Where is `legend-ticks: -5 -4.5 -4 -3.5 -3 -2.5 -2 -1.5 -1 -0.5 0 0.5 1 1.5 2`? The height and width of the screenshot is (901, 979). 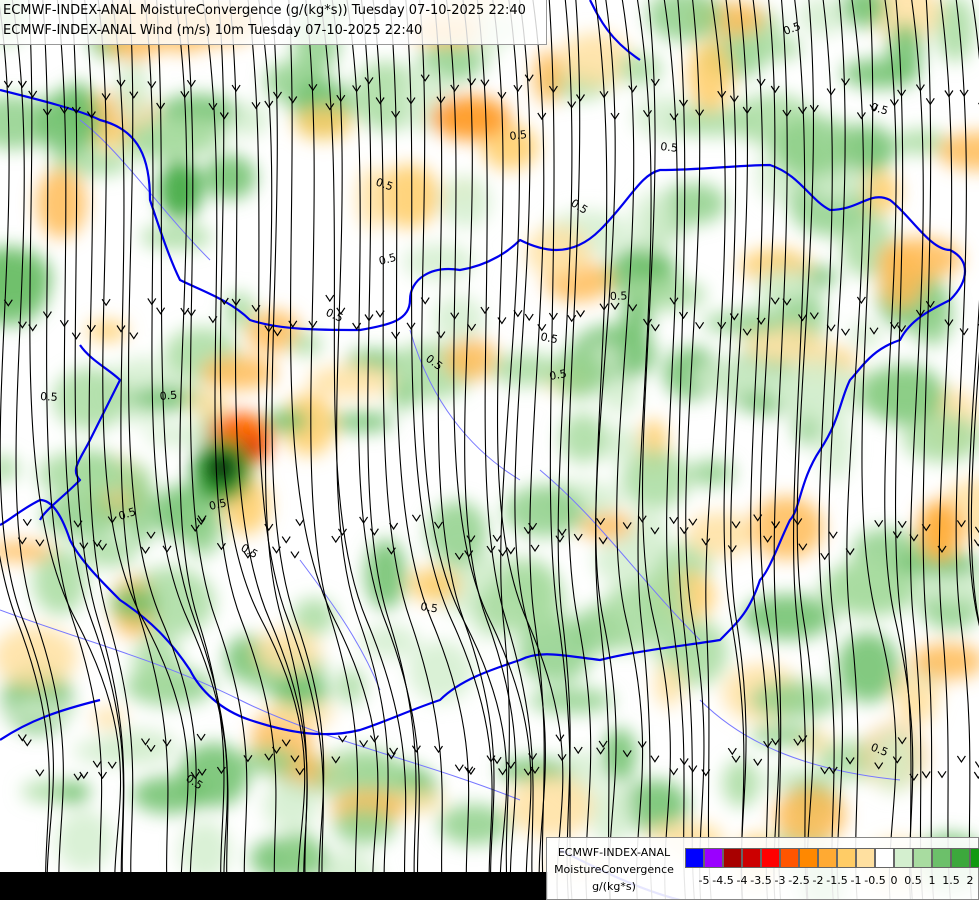 legend-ticks: -5 -4.5 -4 -3.5 -3 -2.5 -2 -1.5 -1 -0.5 0 0.5 1 1.5 2 is located at coordinates (831, 882).